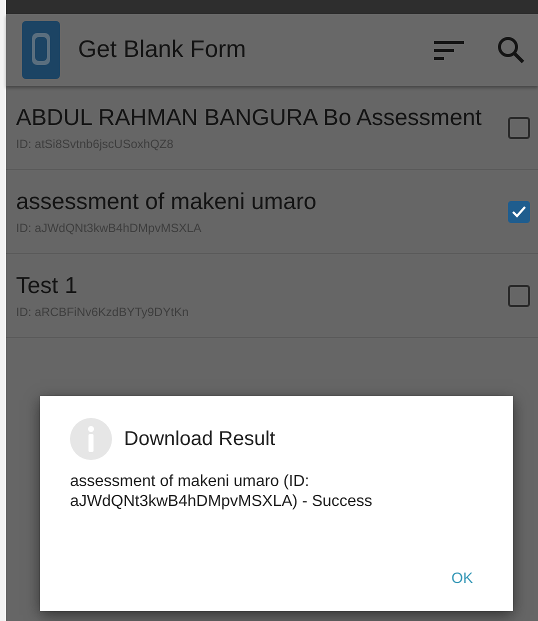 The image size is (538, 621). I want to click on checkmark-icon, so click(519, 211).